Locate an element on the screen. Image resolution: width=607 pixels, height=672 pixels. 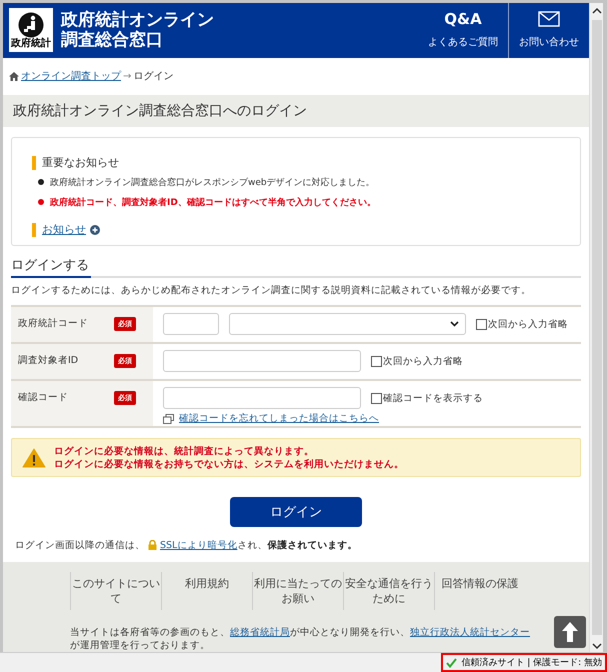
notice-text: 政府統計コード、調査対象者ID、確認コードはすべて半角で入力してください。 is located at coordinates (213, 202).